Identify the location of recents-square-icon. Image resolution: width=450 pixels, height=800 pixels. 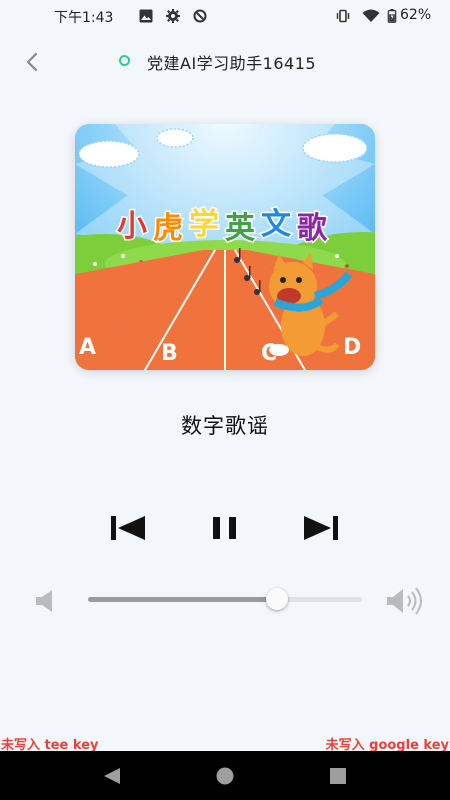
(338, 776).